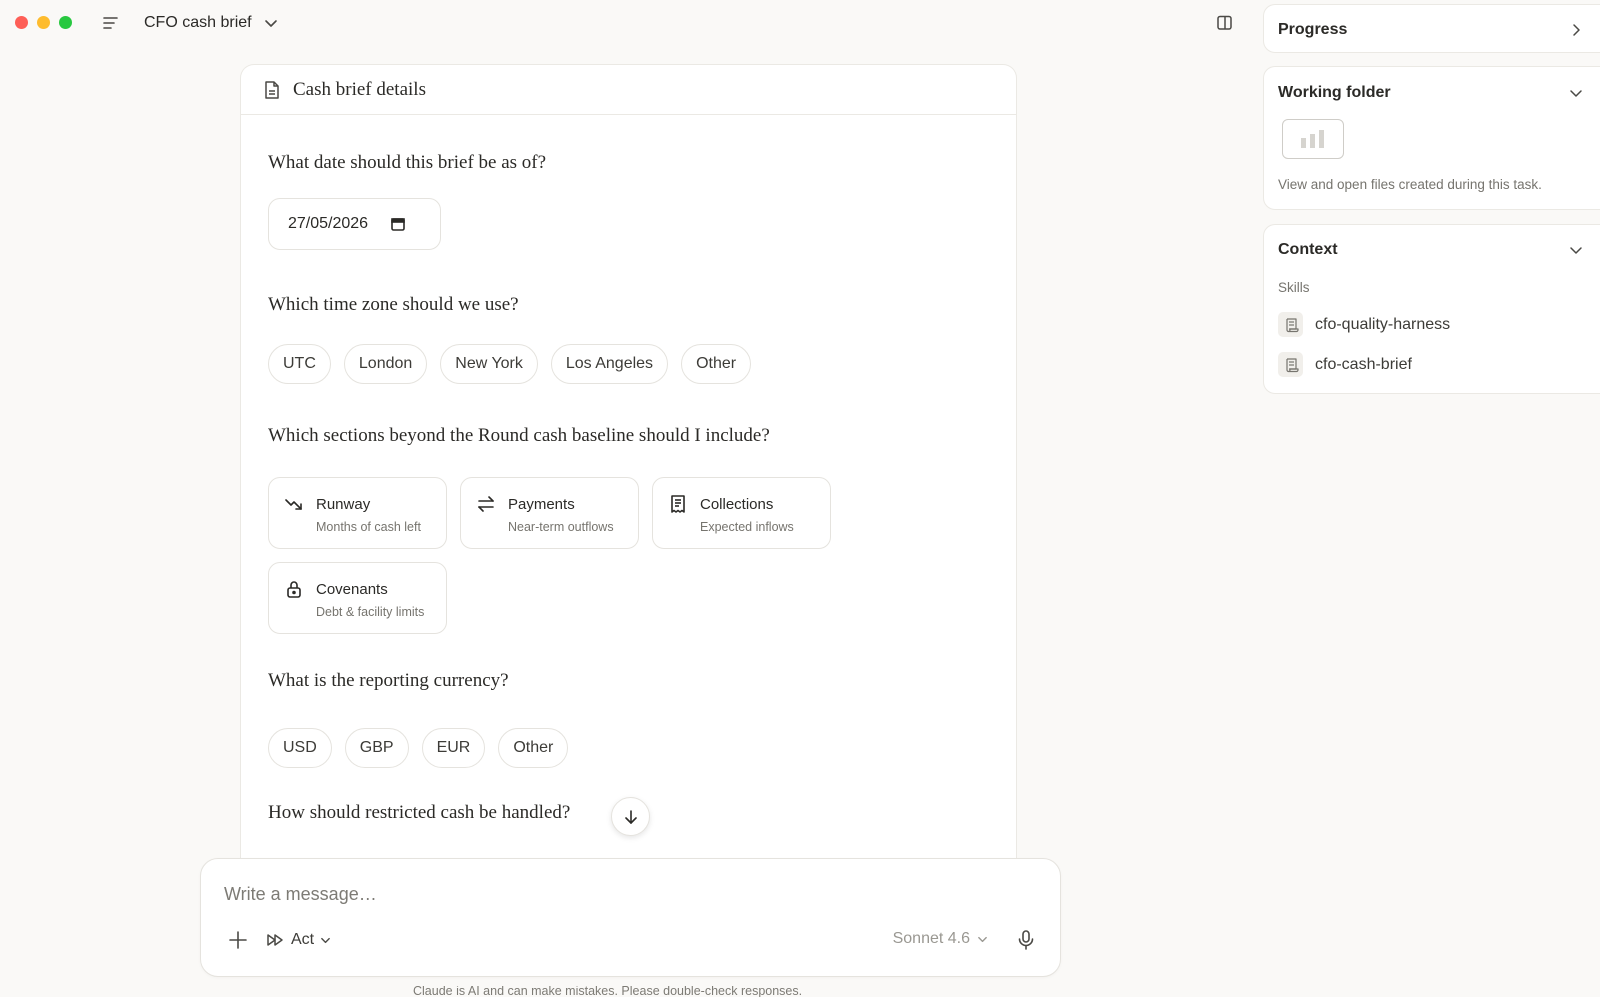 This screenshot has width=1600, height=997. What do you see at coordinates (418, 748) in the screenshot?
I see `currency-options: USD GBP EUR Other` at bounding box center [418, 748].